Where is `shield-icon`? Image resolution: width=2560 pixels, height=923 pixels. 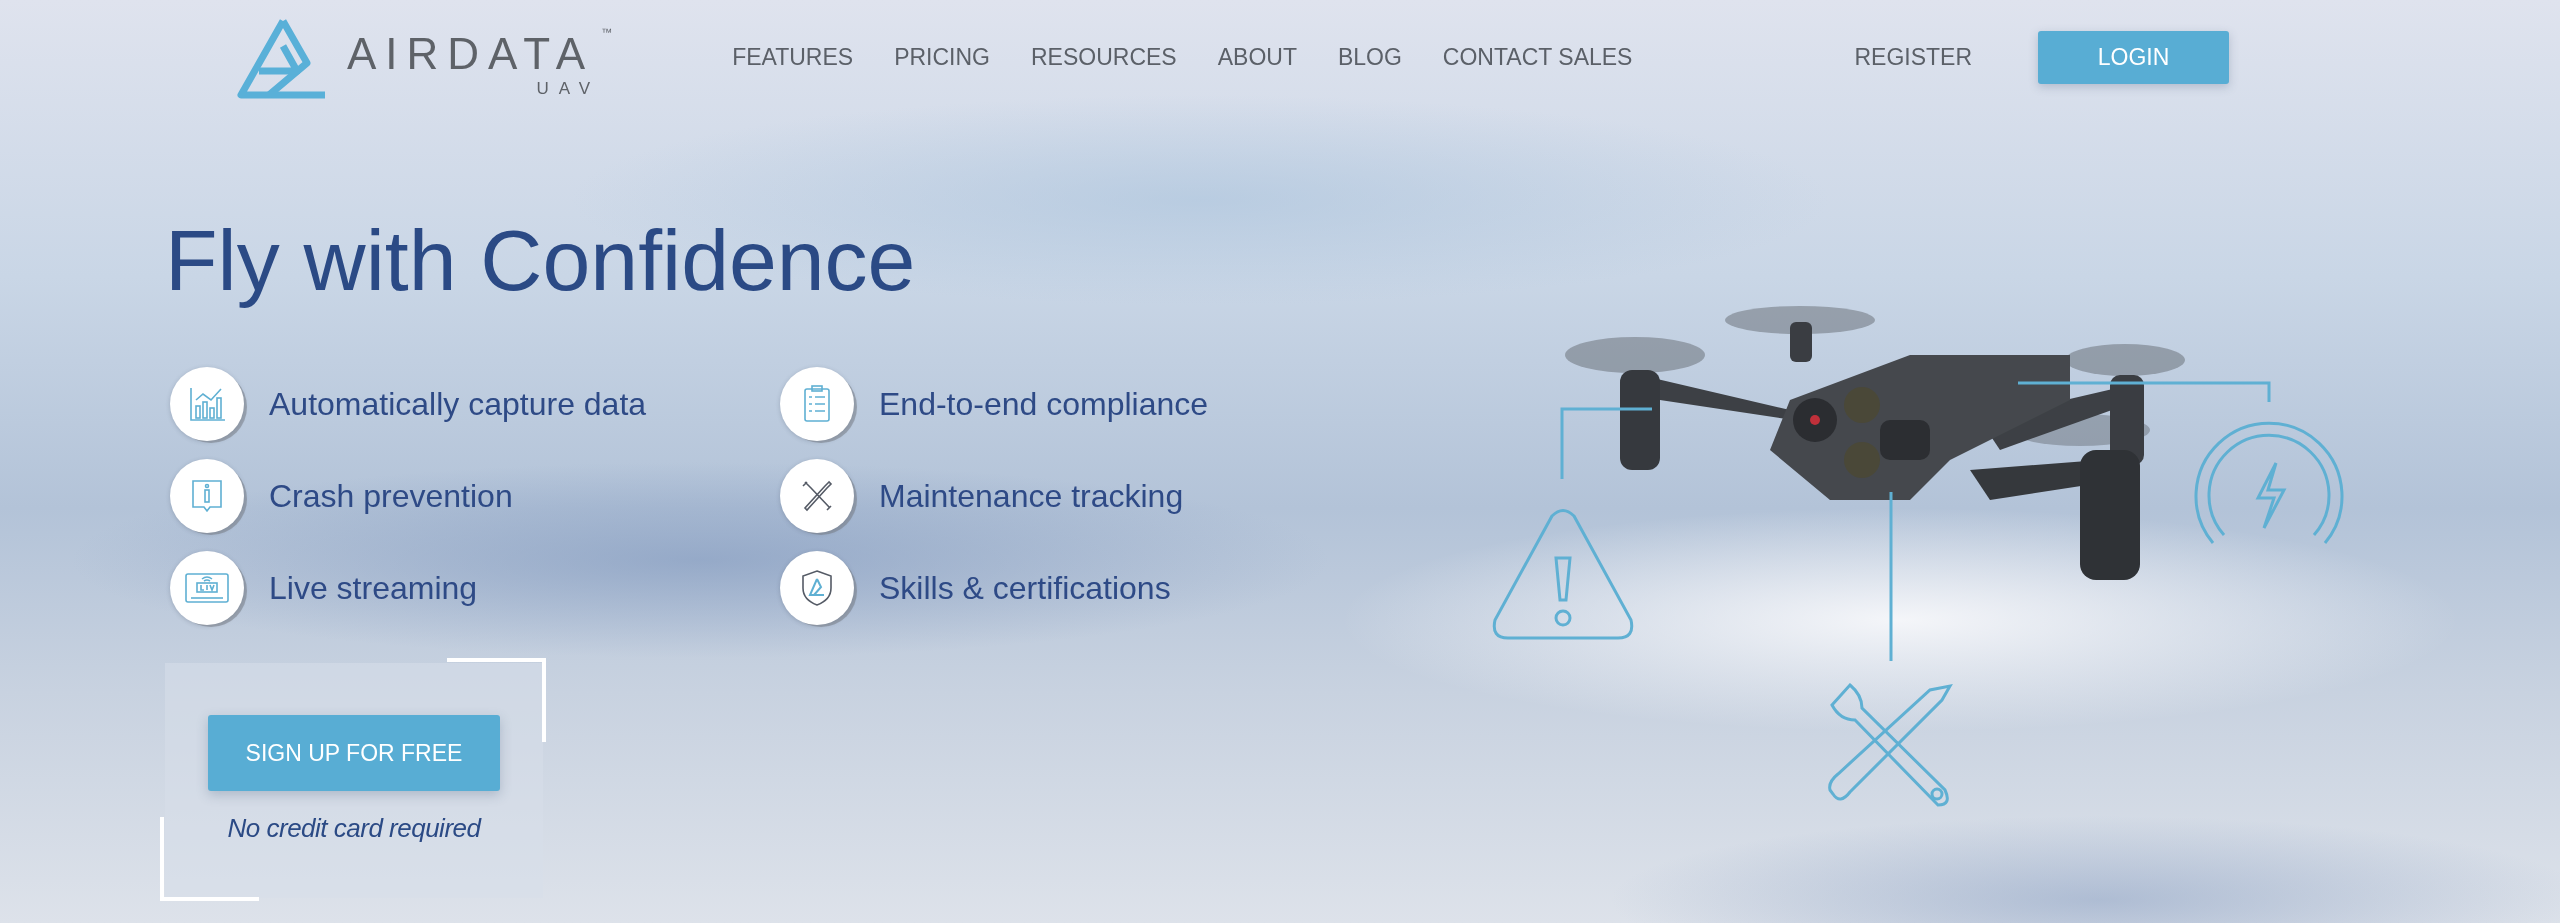
shield-icon is located at coordinates (817, 588).